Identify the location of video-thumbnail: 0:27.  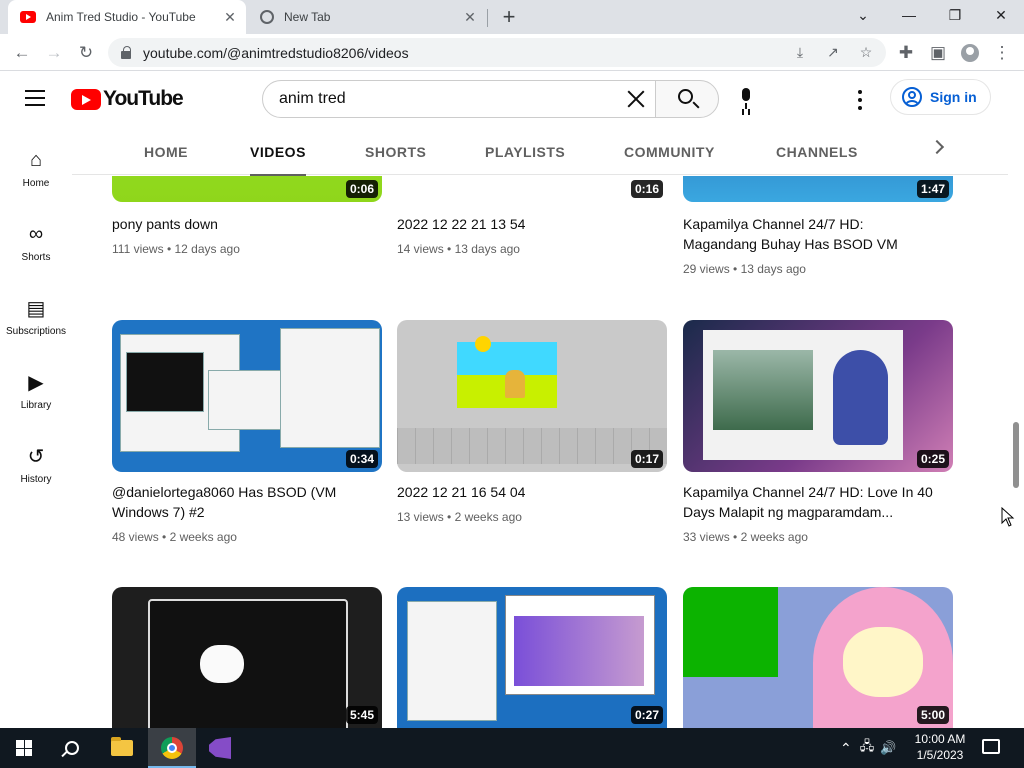
(532, 657).